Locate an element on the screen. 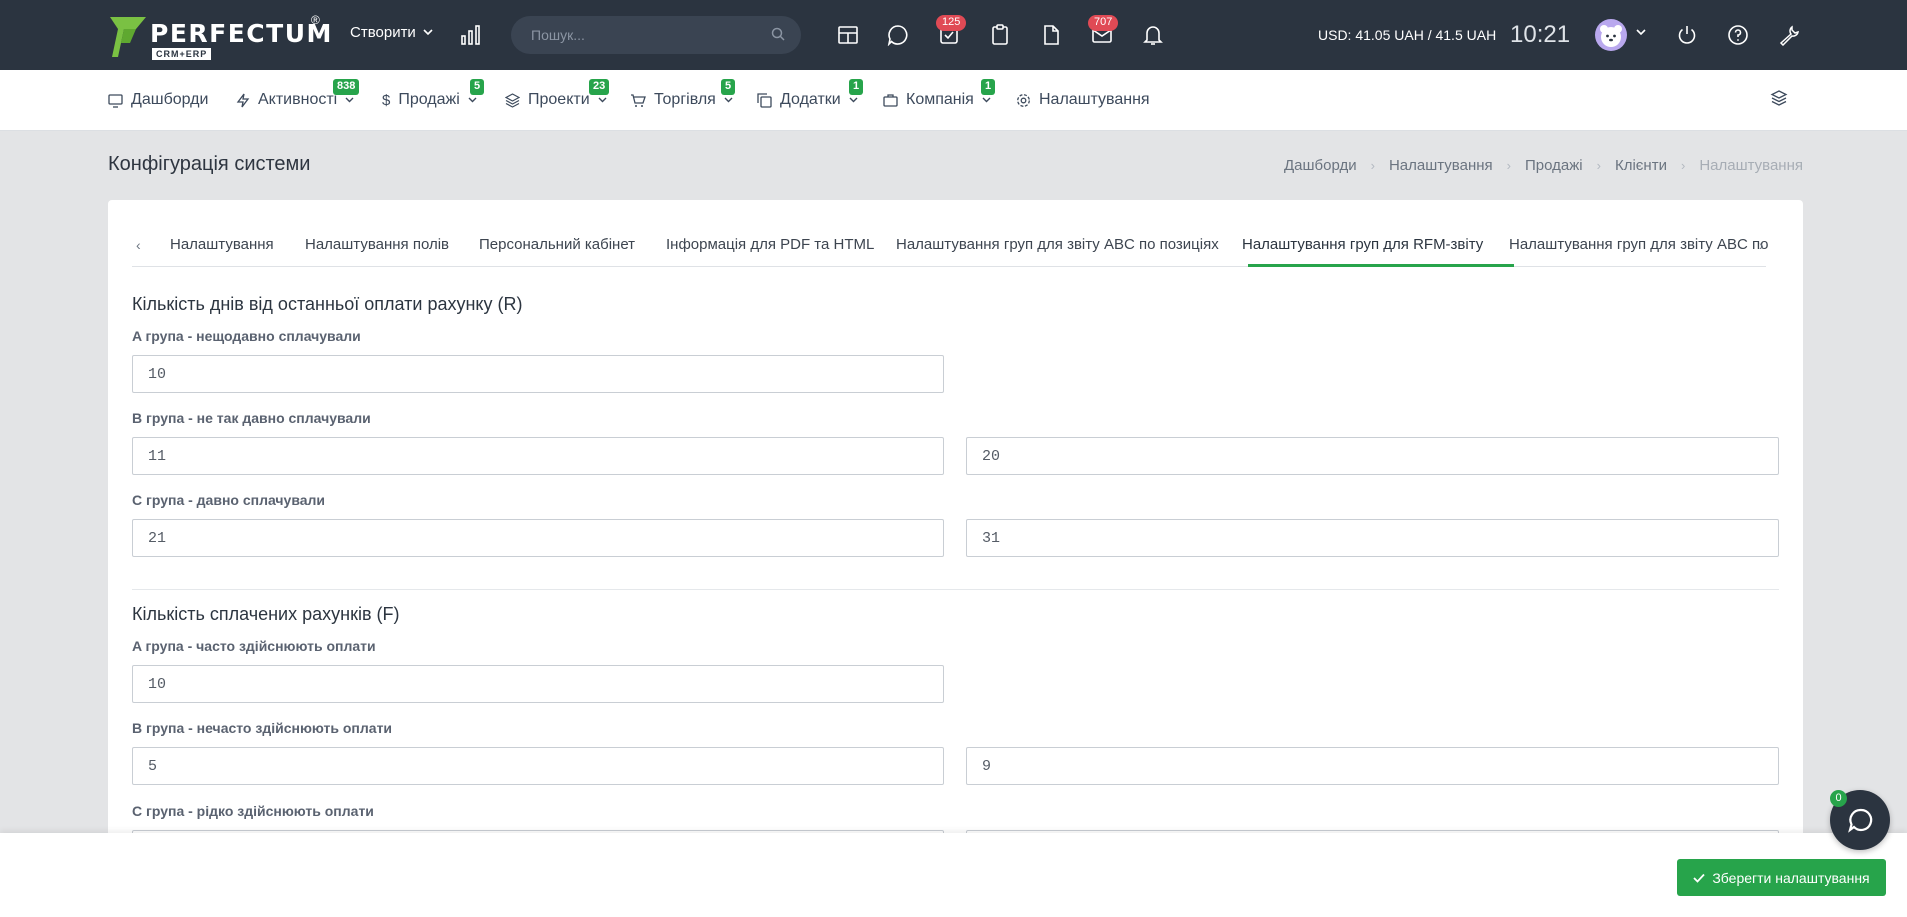 Image resolution: width=1907 pixels, height=917 pixels. r-c-from-field is located at coordinates (538, 538).